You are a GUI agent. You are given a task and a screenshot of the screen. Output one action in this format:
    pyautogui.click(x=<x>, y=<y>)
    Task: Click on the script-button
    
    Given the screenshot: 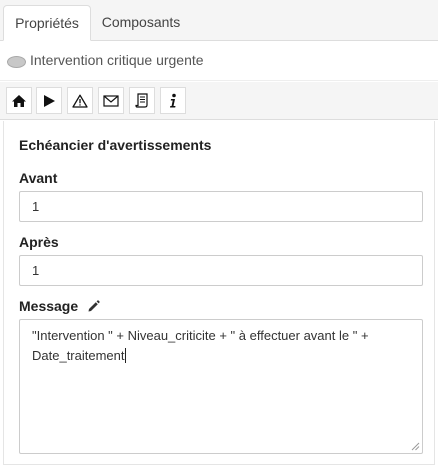 What is the action you would take?
    pyautogui.click(x=142, y=100)
    